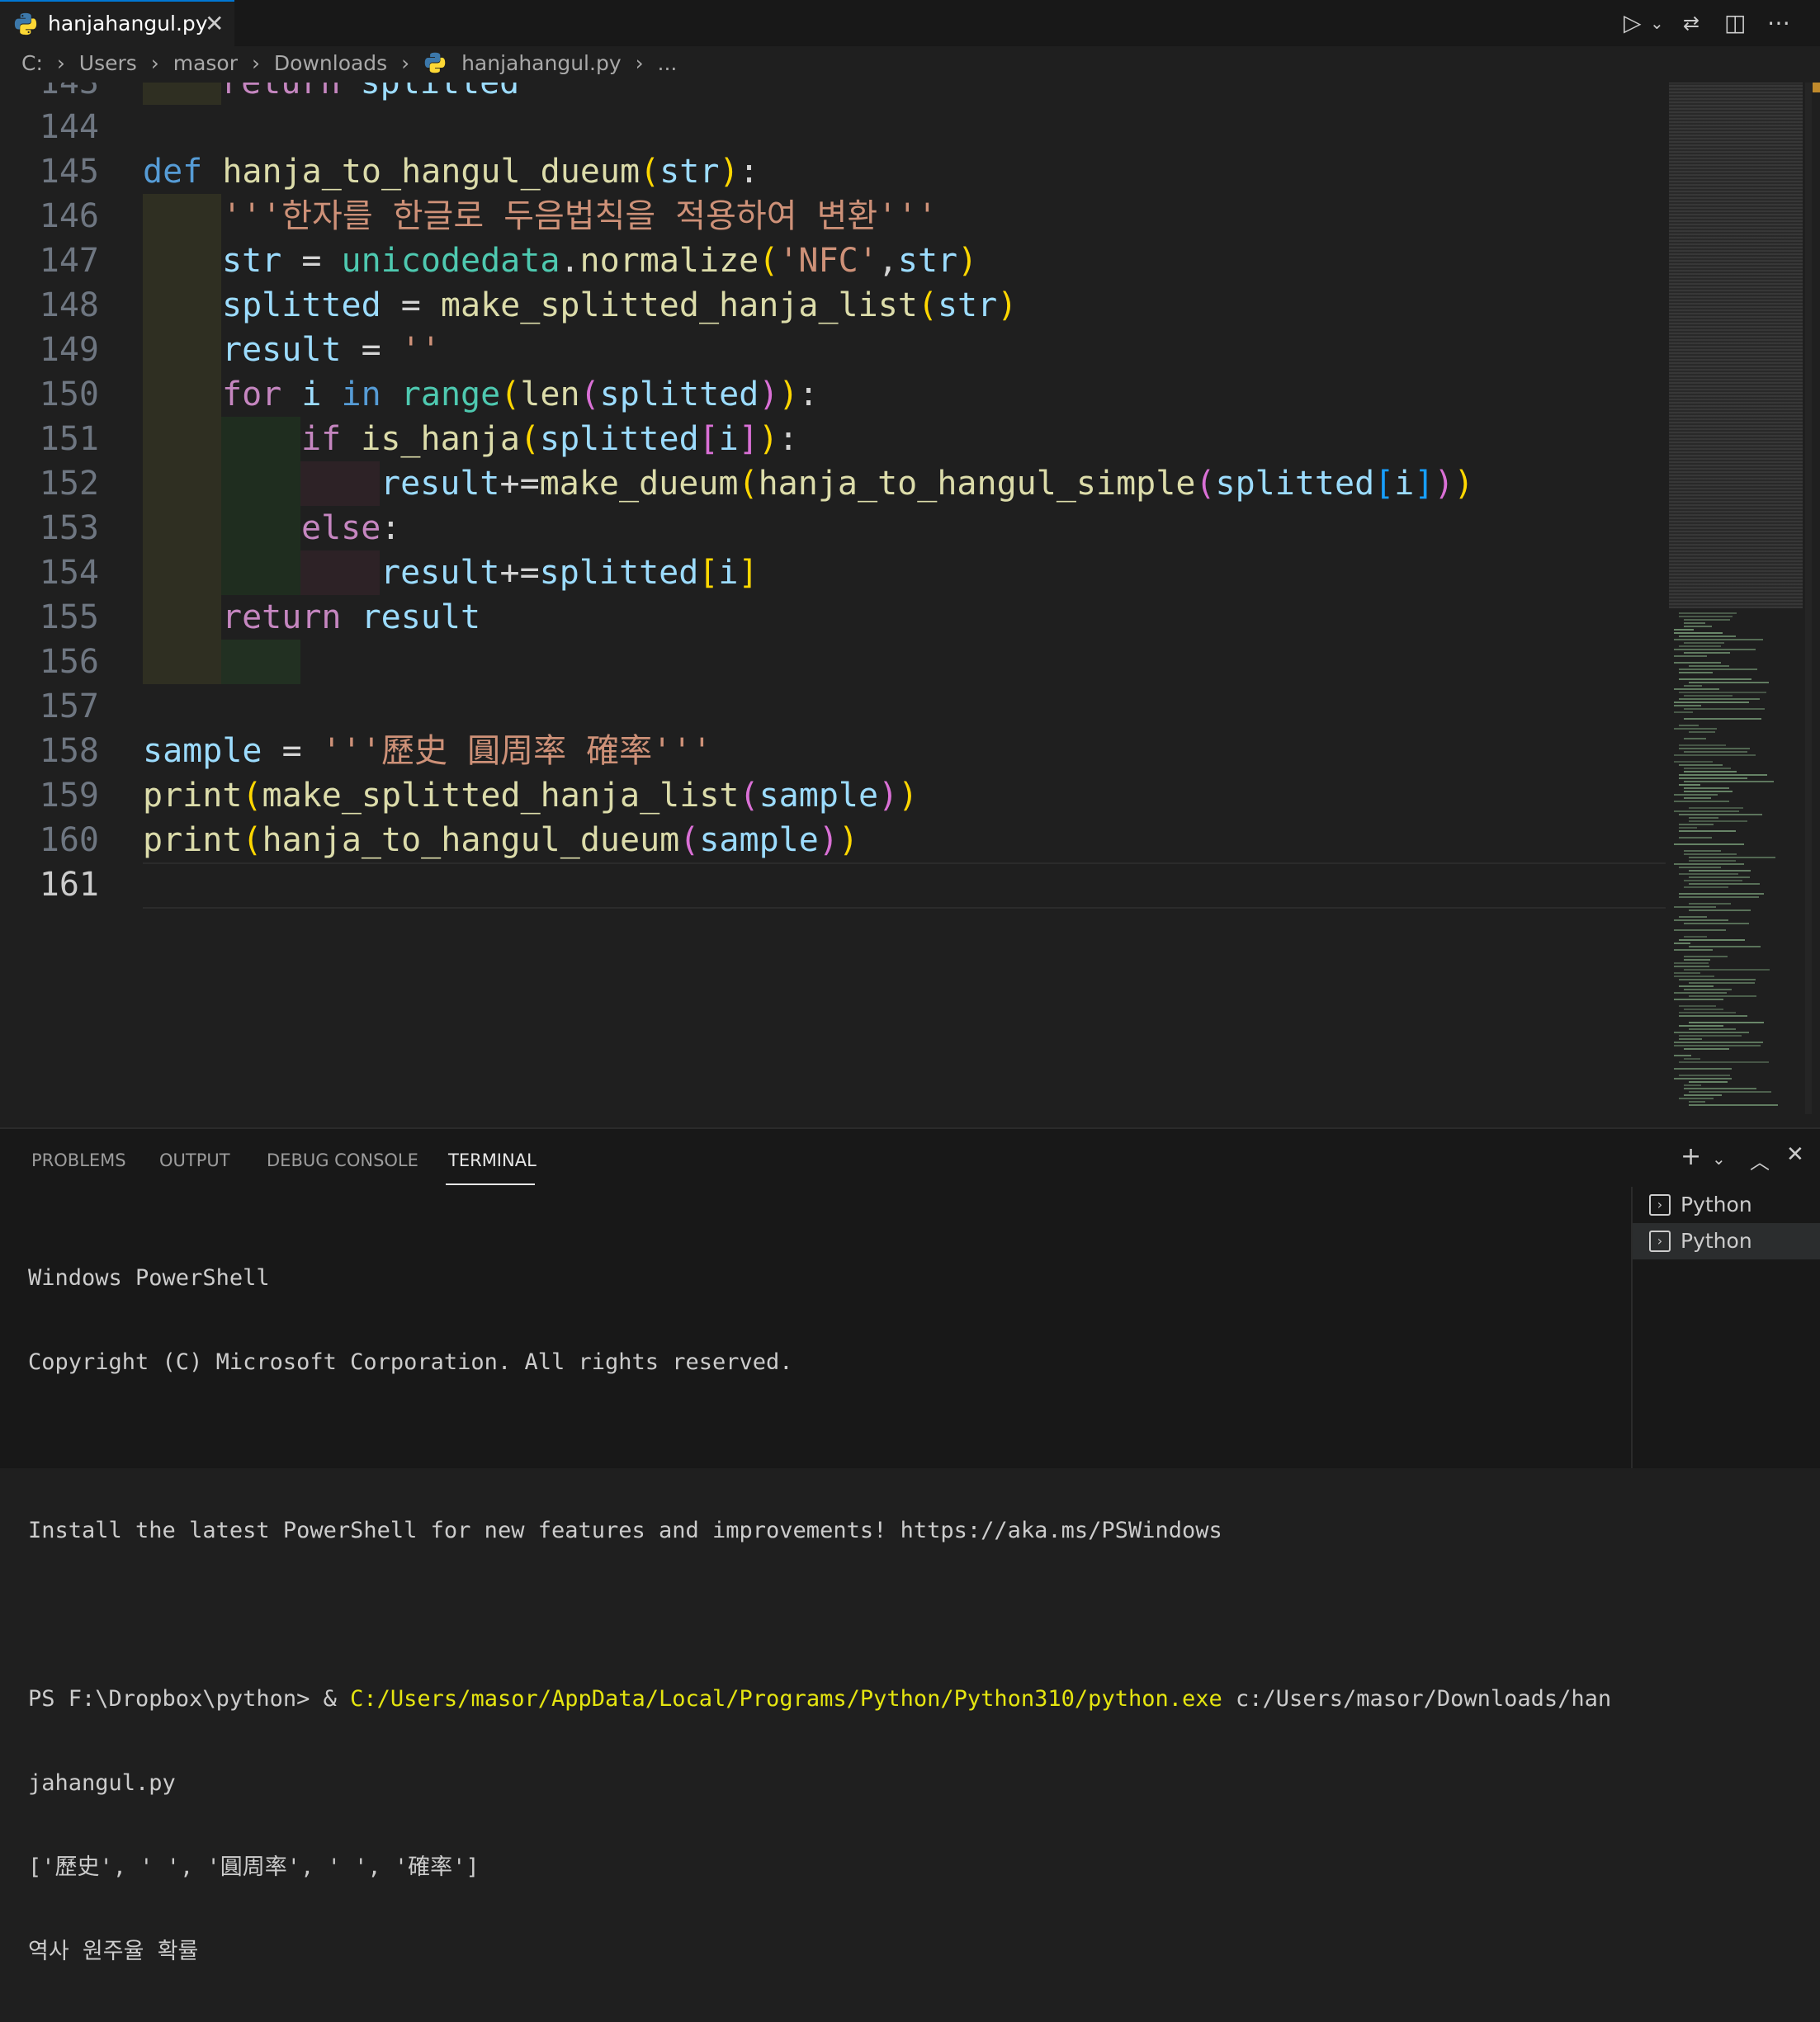 This screenshot has width=1820, height=2022. Describe the element at coordinates (69, 885) in the screenshot. I see `line-number: 161` at that location.